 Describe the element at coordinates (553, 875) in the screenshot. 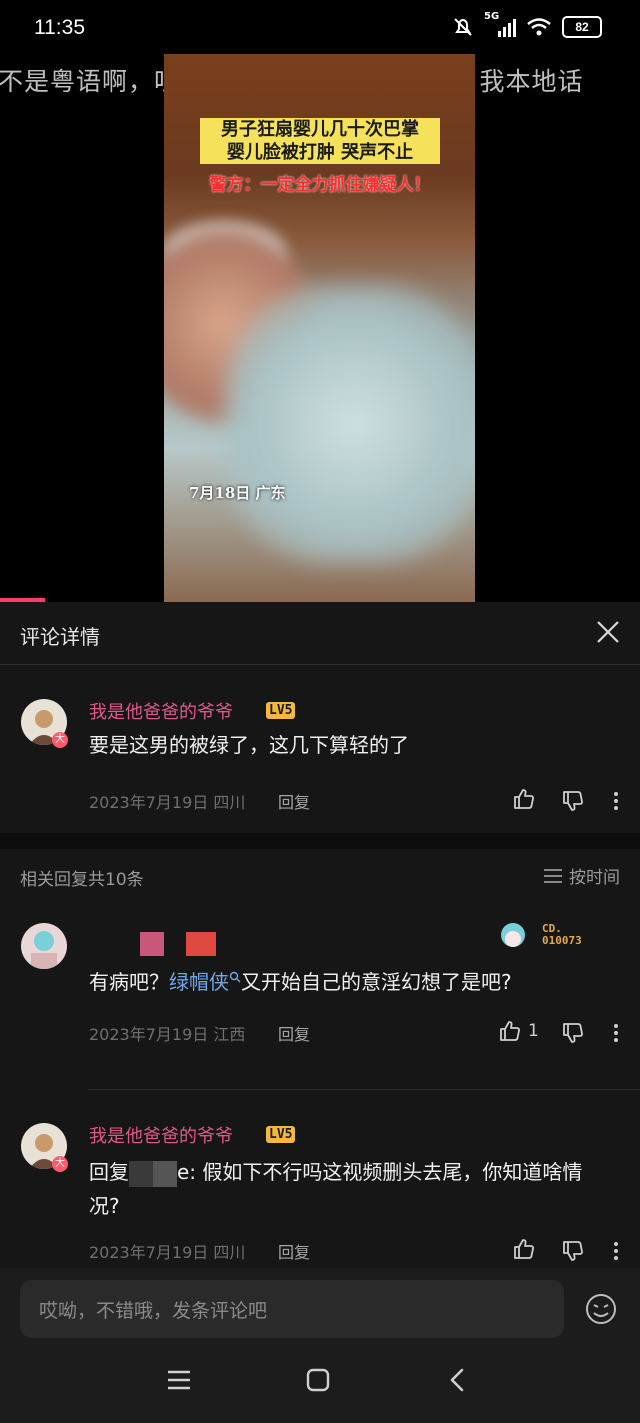

I see `list-sort-icon` at that location.